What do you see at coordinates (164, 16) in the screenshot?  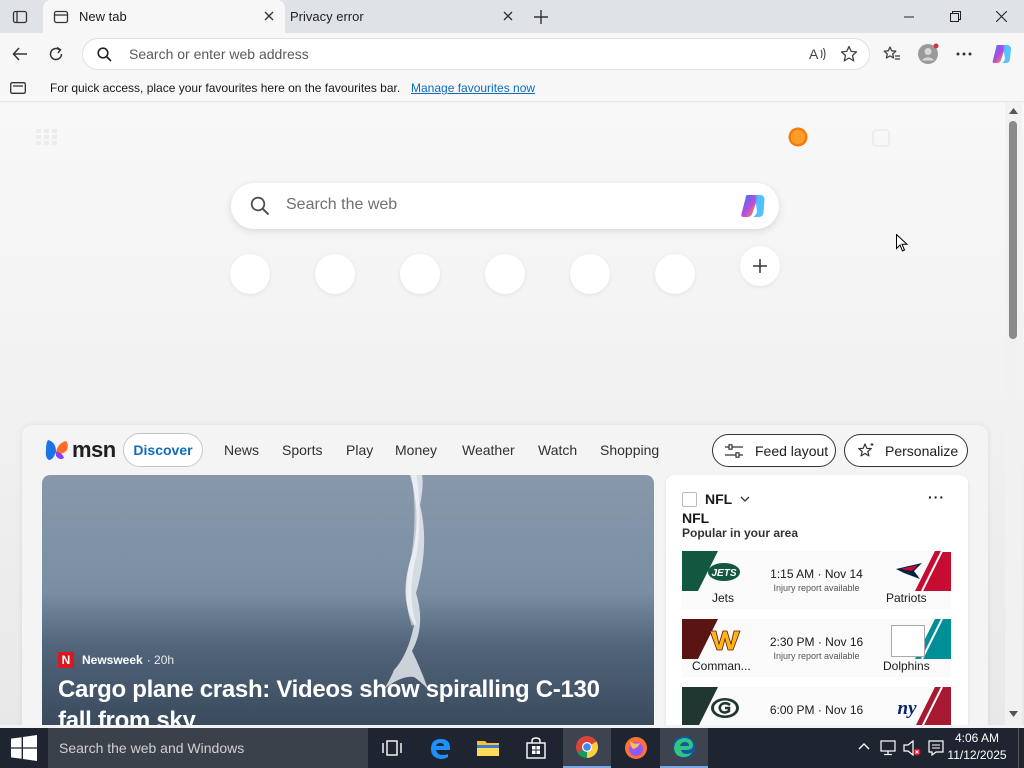 I see `tab-new-tab: New tab` at bounding box center [164, 16].